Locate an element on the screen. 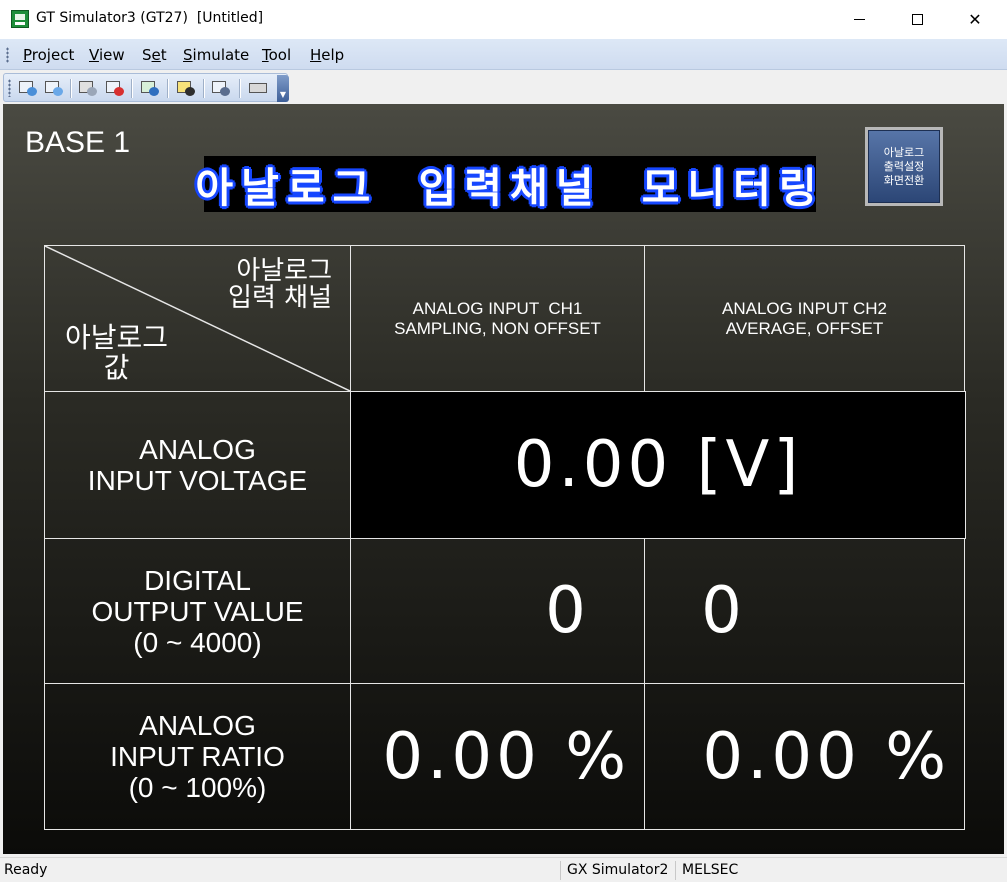 This screenshot has width=1007, height=882. maximize-icon is located at coordinates (917, 19).